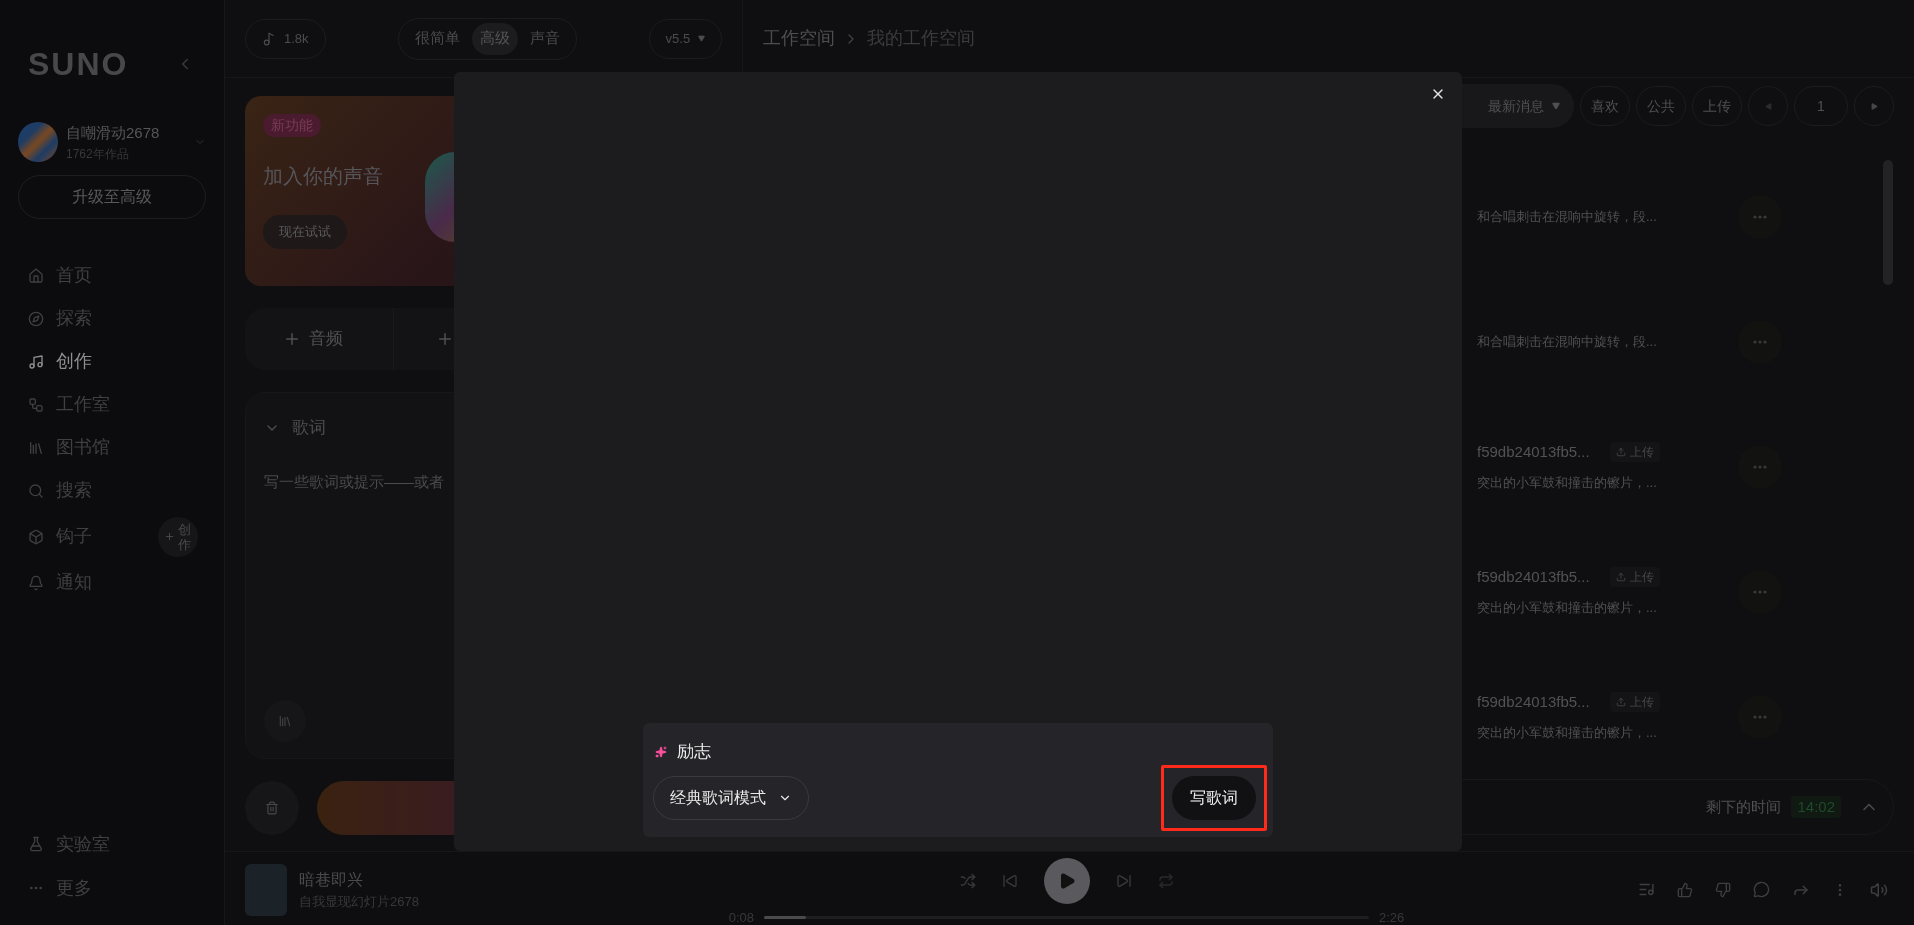  What do you see at coordinates (60, 361) in the screenshot?
I see `nav-item: 创作` at bounding box center [60, 361].